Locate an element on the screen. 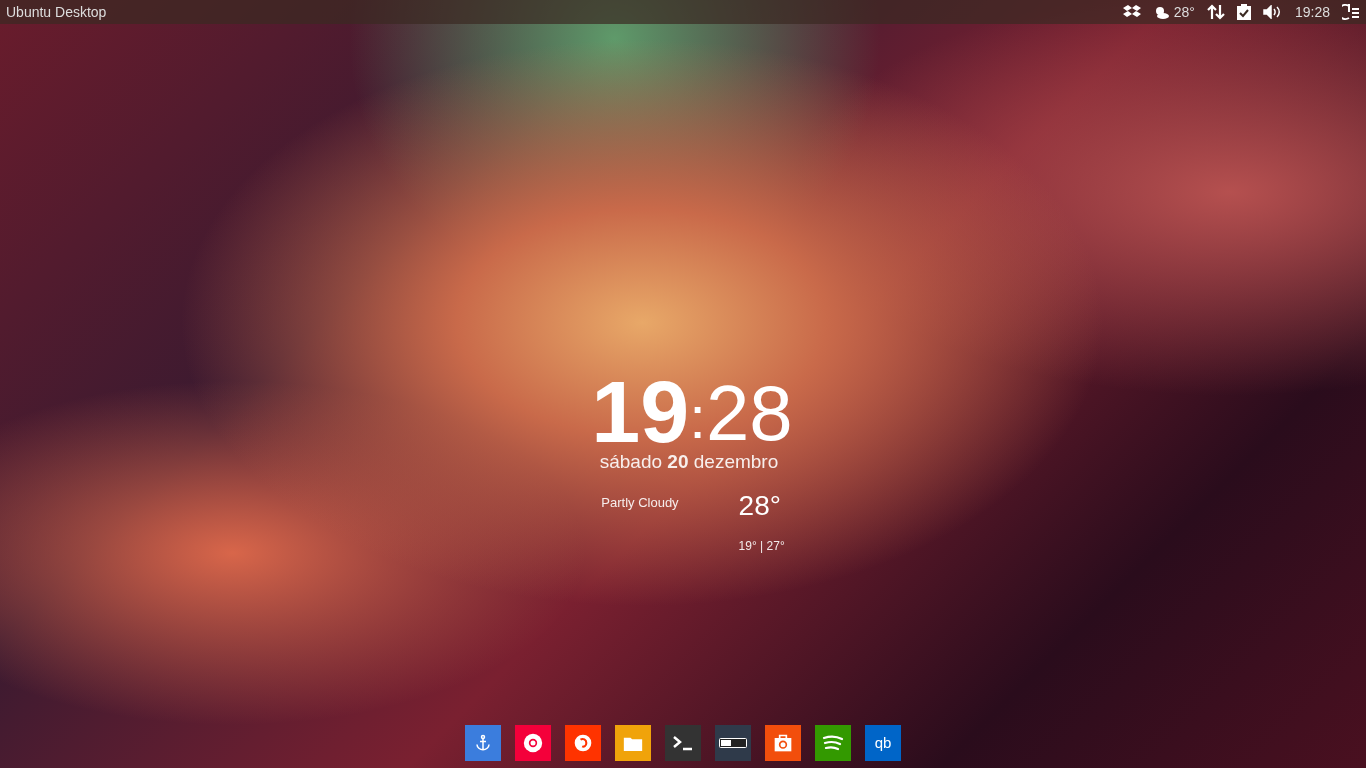  window-title: Ubuntu Desktop is located at coordinates (56, 12).